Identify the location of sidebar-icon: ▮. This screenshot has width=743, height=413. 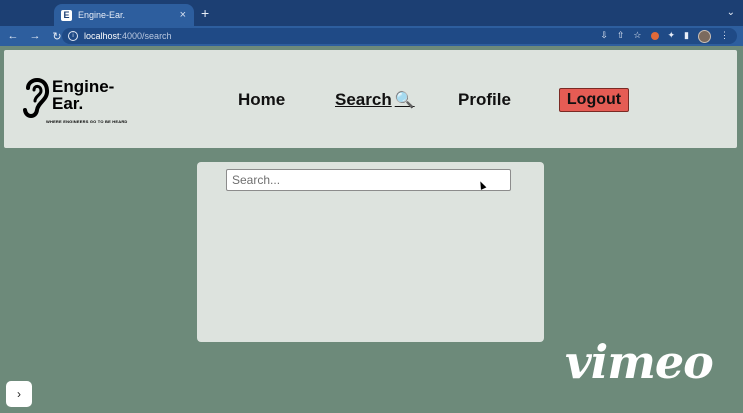
(686, 36).